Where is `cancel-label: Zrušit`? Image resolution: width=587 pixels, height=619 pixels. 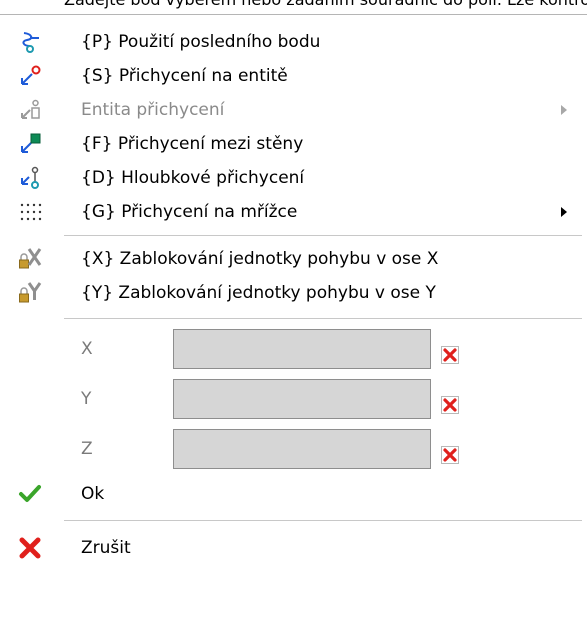
cancel-label: Zrušit is located at coordinates (106, 548).